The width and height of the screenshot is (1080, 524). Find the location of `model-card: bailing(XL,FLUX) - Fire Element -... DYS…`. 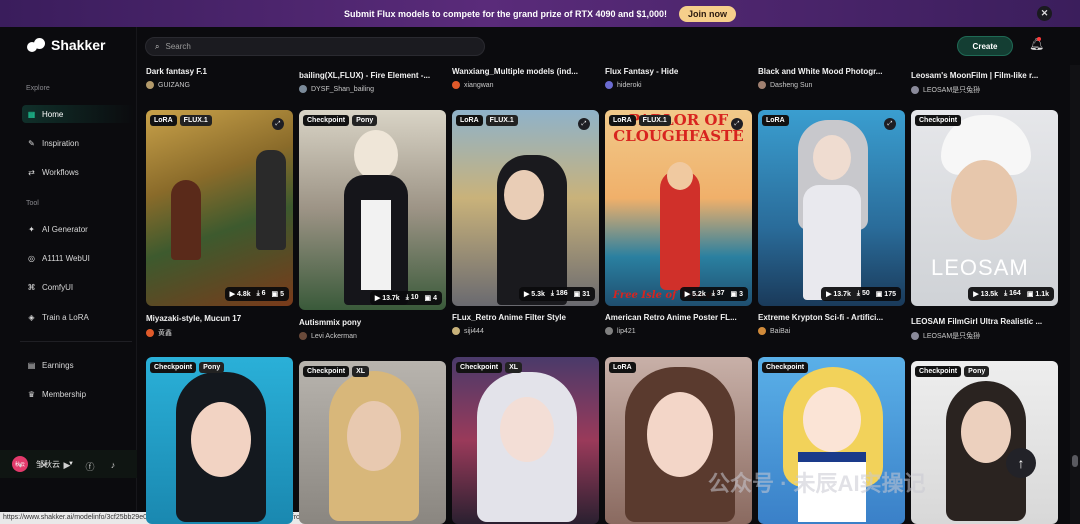

model-card: bailing(XL,FLUX) - Fire Element -... DYS… is located at coordinates (372, 82).